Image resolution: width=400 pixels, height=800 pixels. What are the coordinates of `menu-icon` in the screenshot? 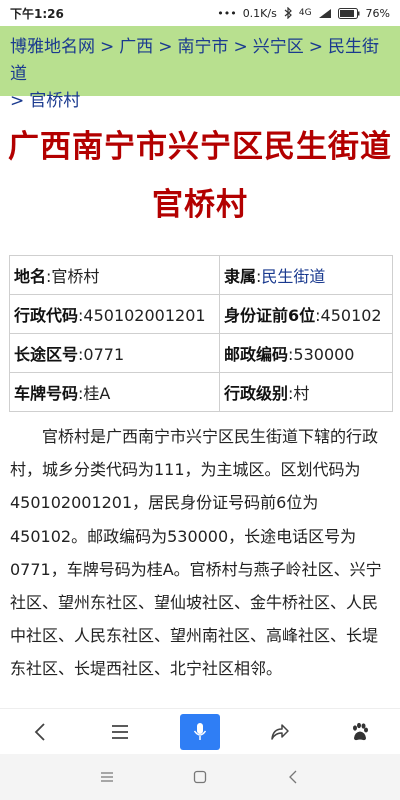 It's located at (120, 731).